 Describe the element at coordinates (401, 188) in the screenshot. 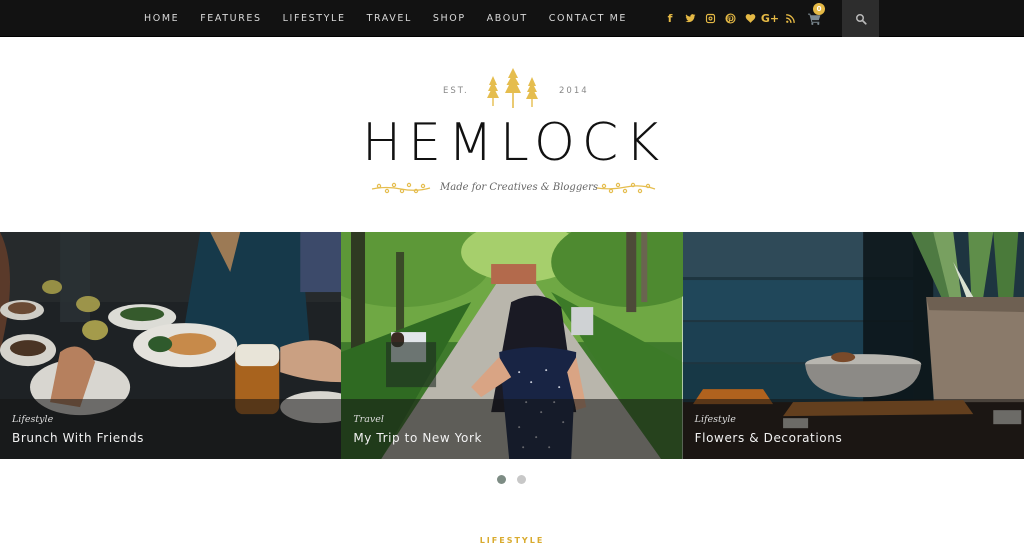

I see `vine-ornament-left-icon` at that location.